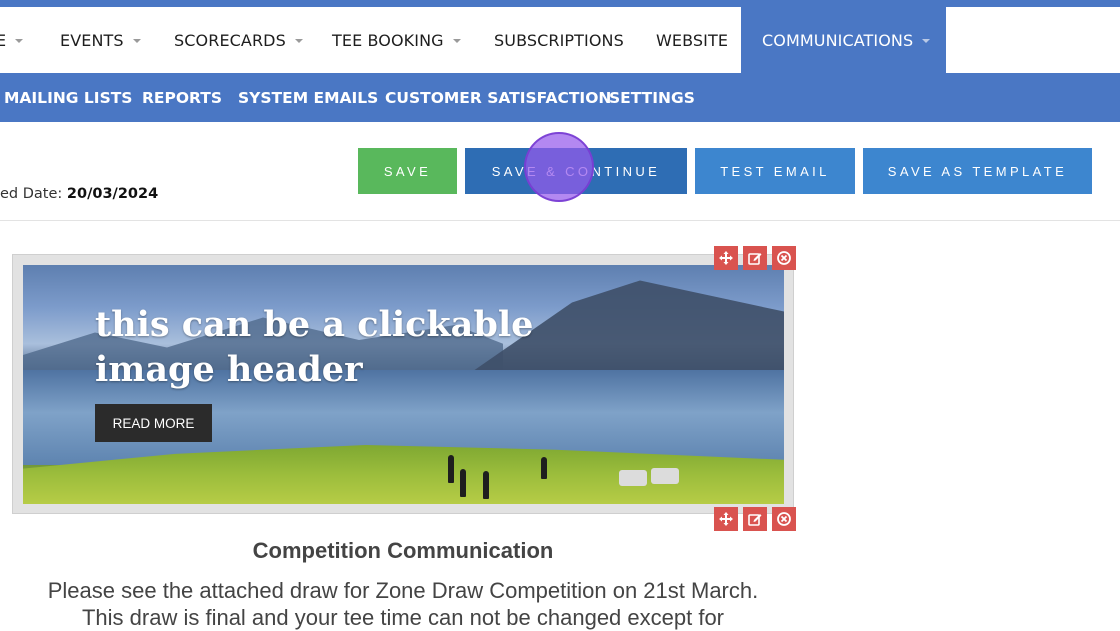 This screenshot has height=631, width=1120. Describe the element at coordinates (559, 167) in the screenshot. I see `cursor-indicator` at that location.